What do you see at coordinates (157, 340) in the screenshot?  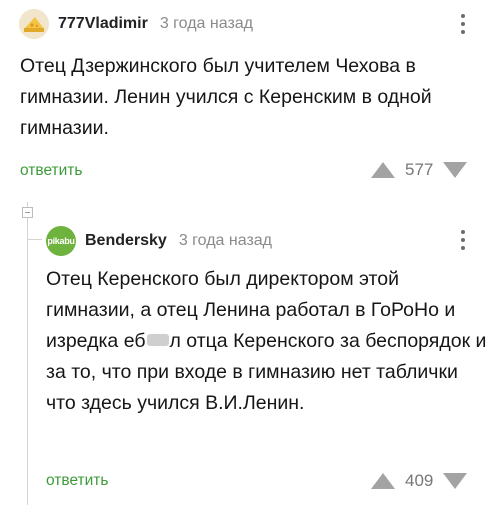 I see `censored-word-mark` at bounding box center [157, 340].